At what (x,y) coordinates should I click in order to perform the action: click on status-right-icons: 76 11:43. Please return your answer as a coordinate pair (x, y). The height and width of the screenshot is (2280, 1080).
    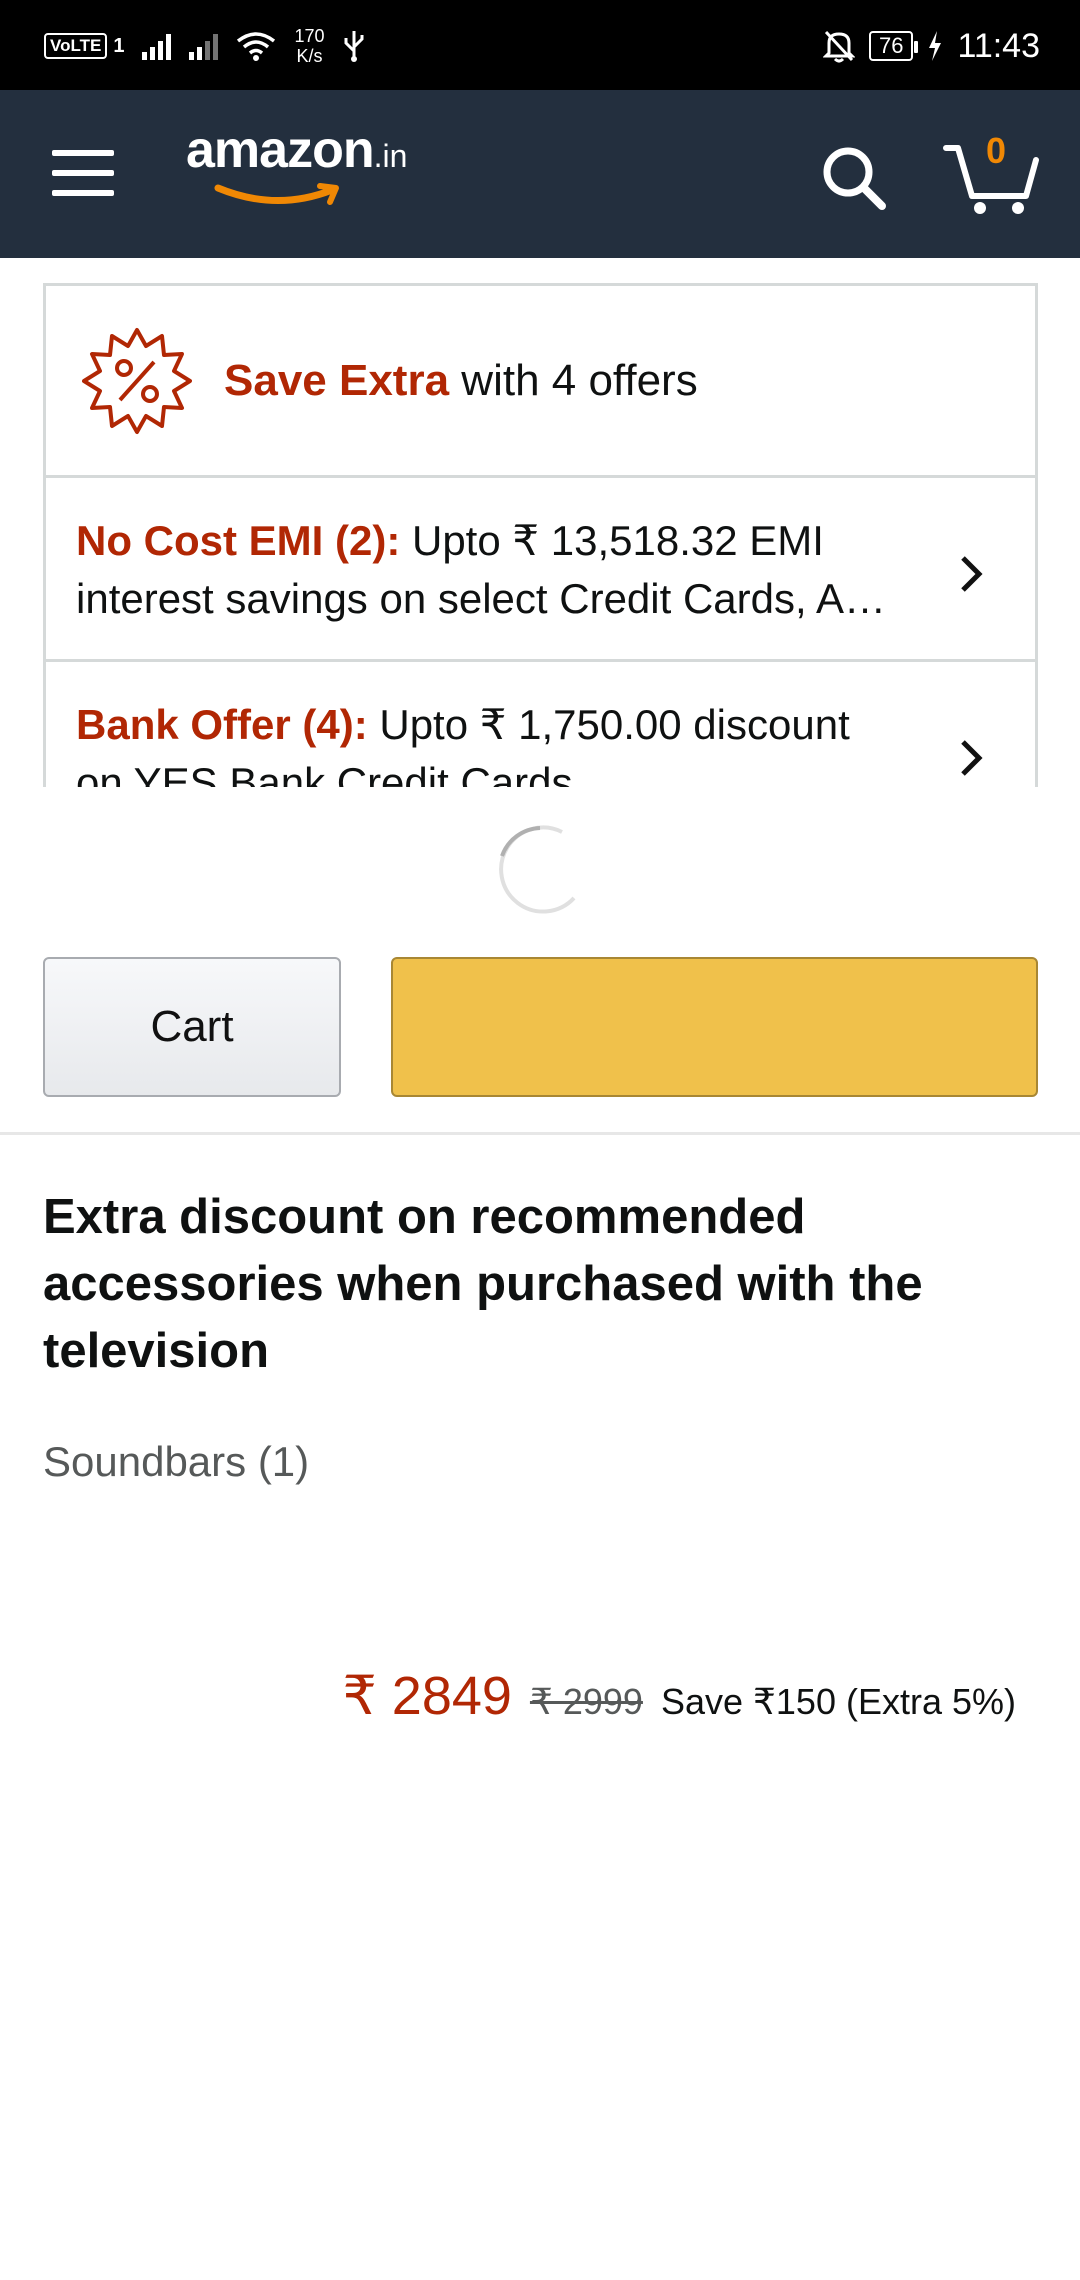
    Looking at the image, I should click on (931, 46).